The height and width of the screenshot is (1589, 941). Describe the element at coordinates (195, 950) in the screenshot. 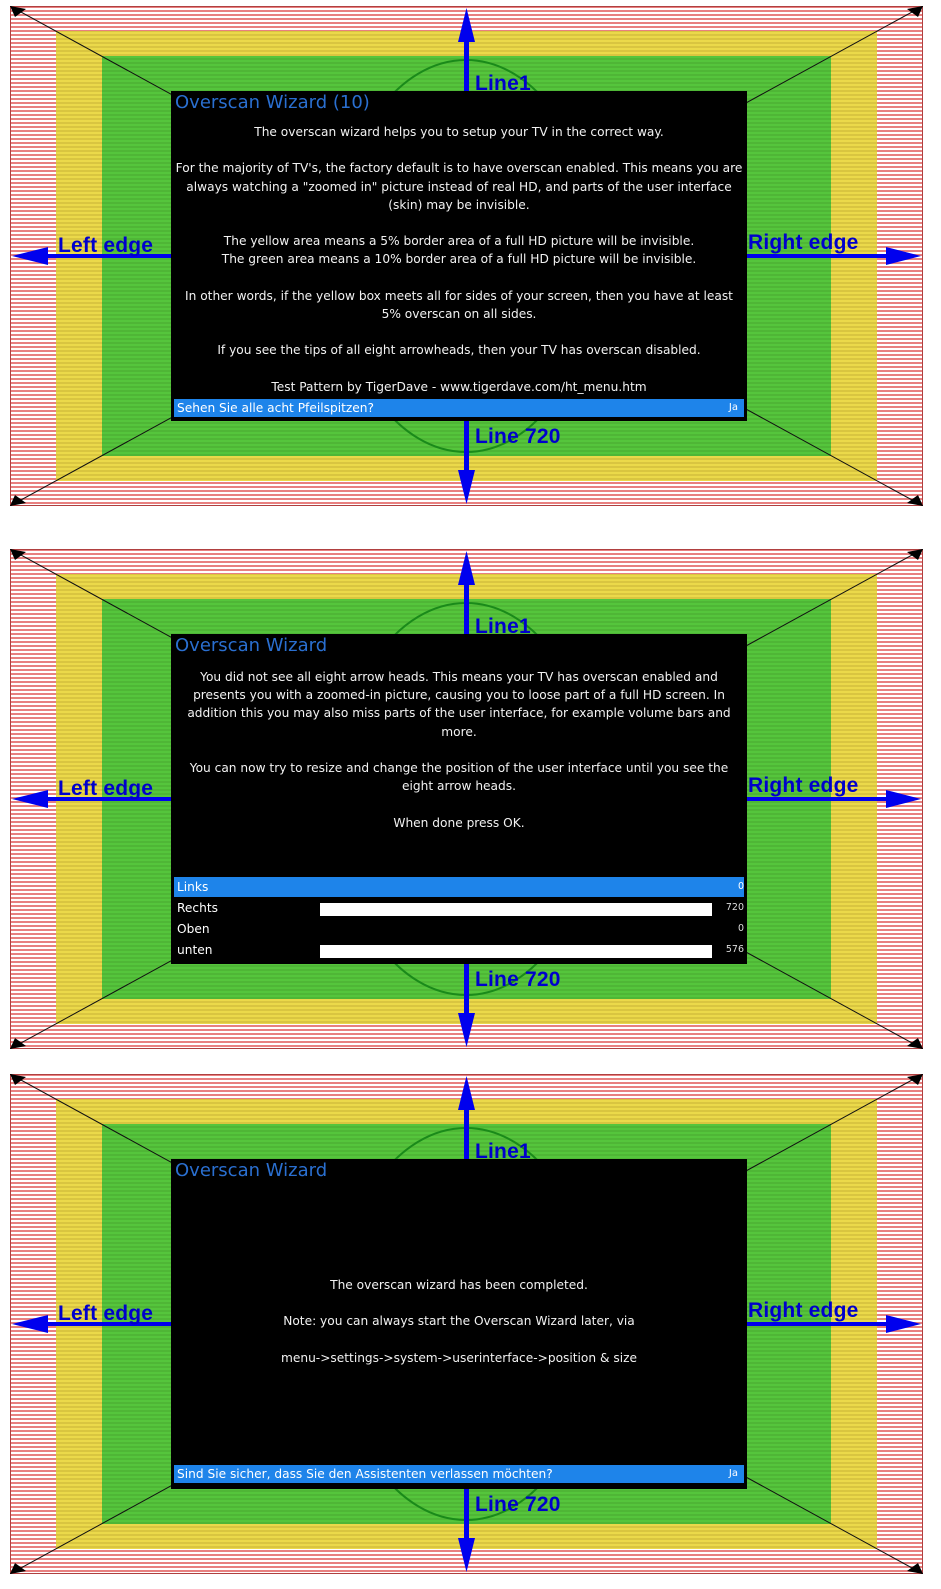

I see `setting-label: unten` at that location.